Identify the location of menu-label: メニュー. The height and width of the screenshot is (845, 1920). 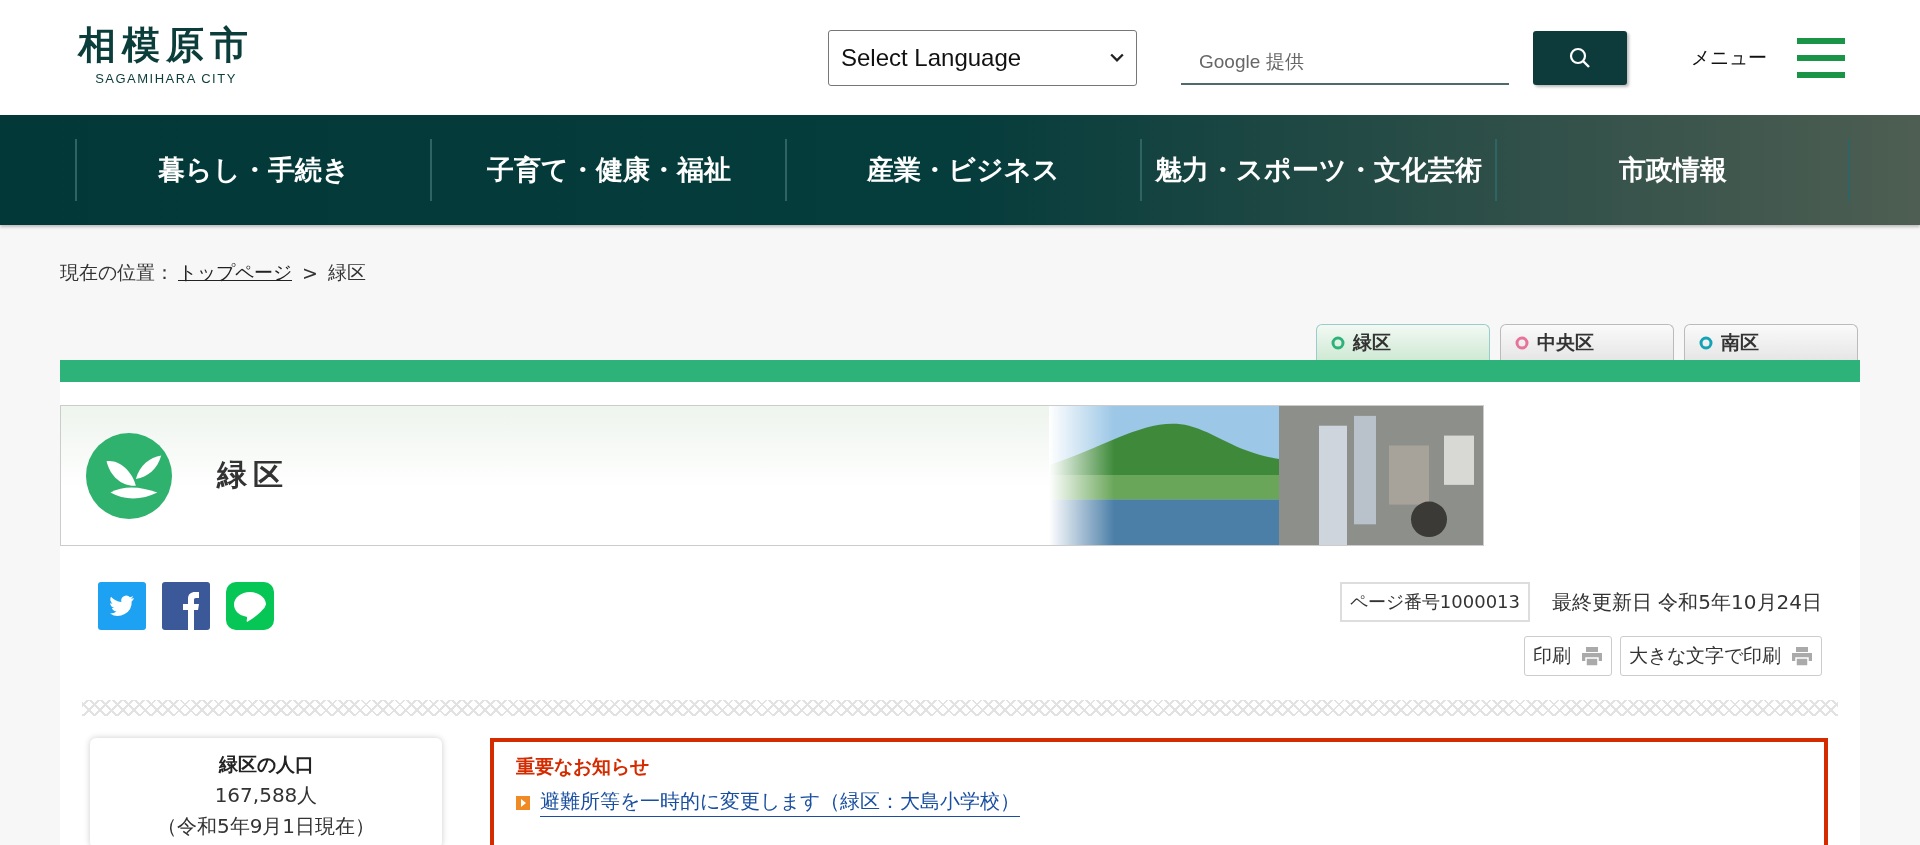
(1729, 57).